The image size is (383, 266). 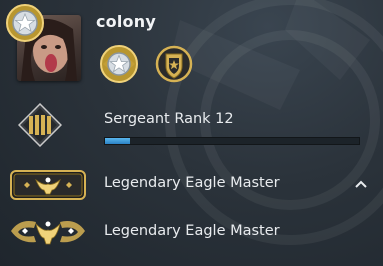 What do you see at coordinates (192, 231) in the screenshot?
I see `secondary-rank-label: Legendary Eagle Master` at bounding box center [192, 231].